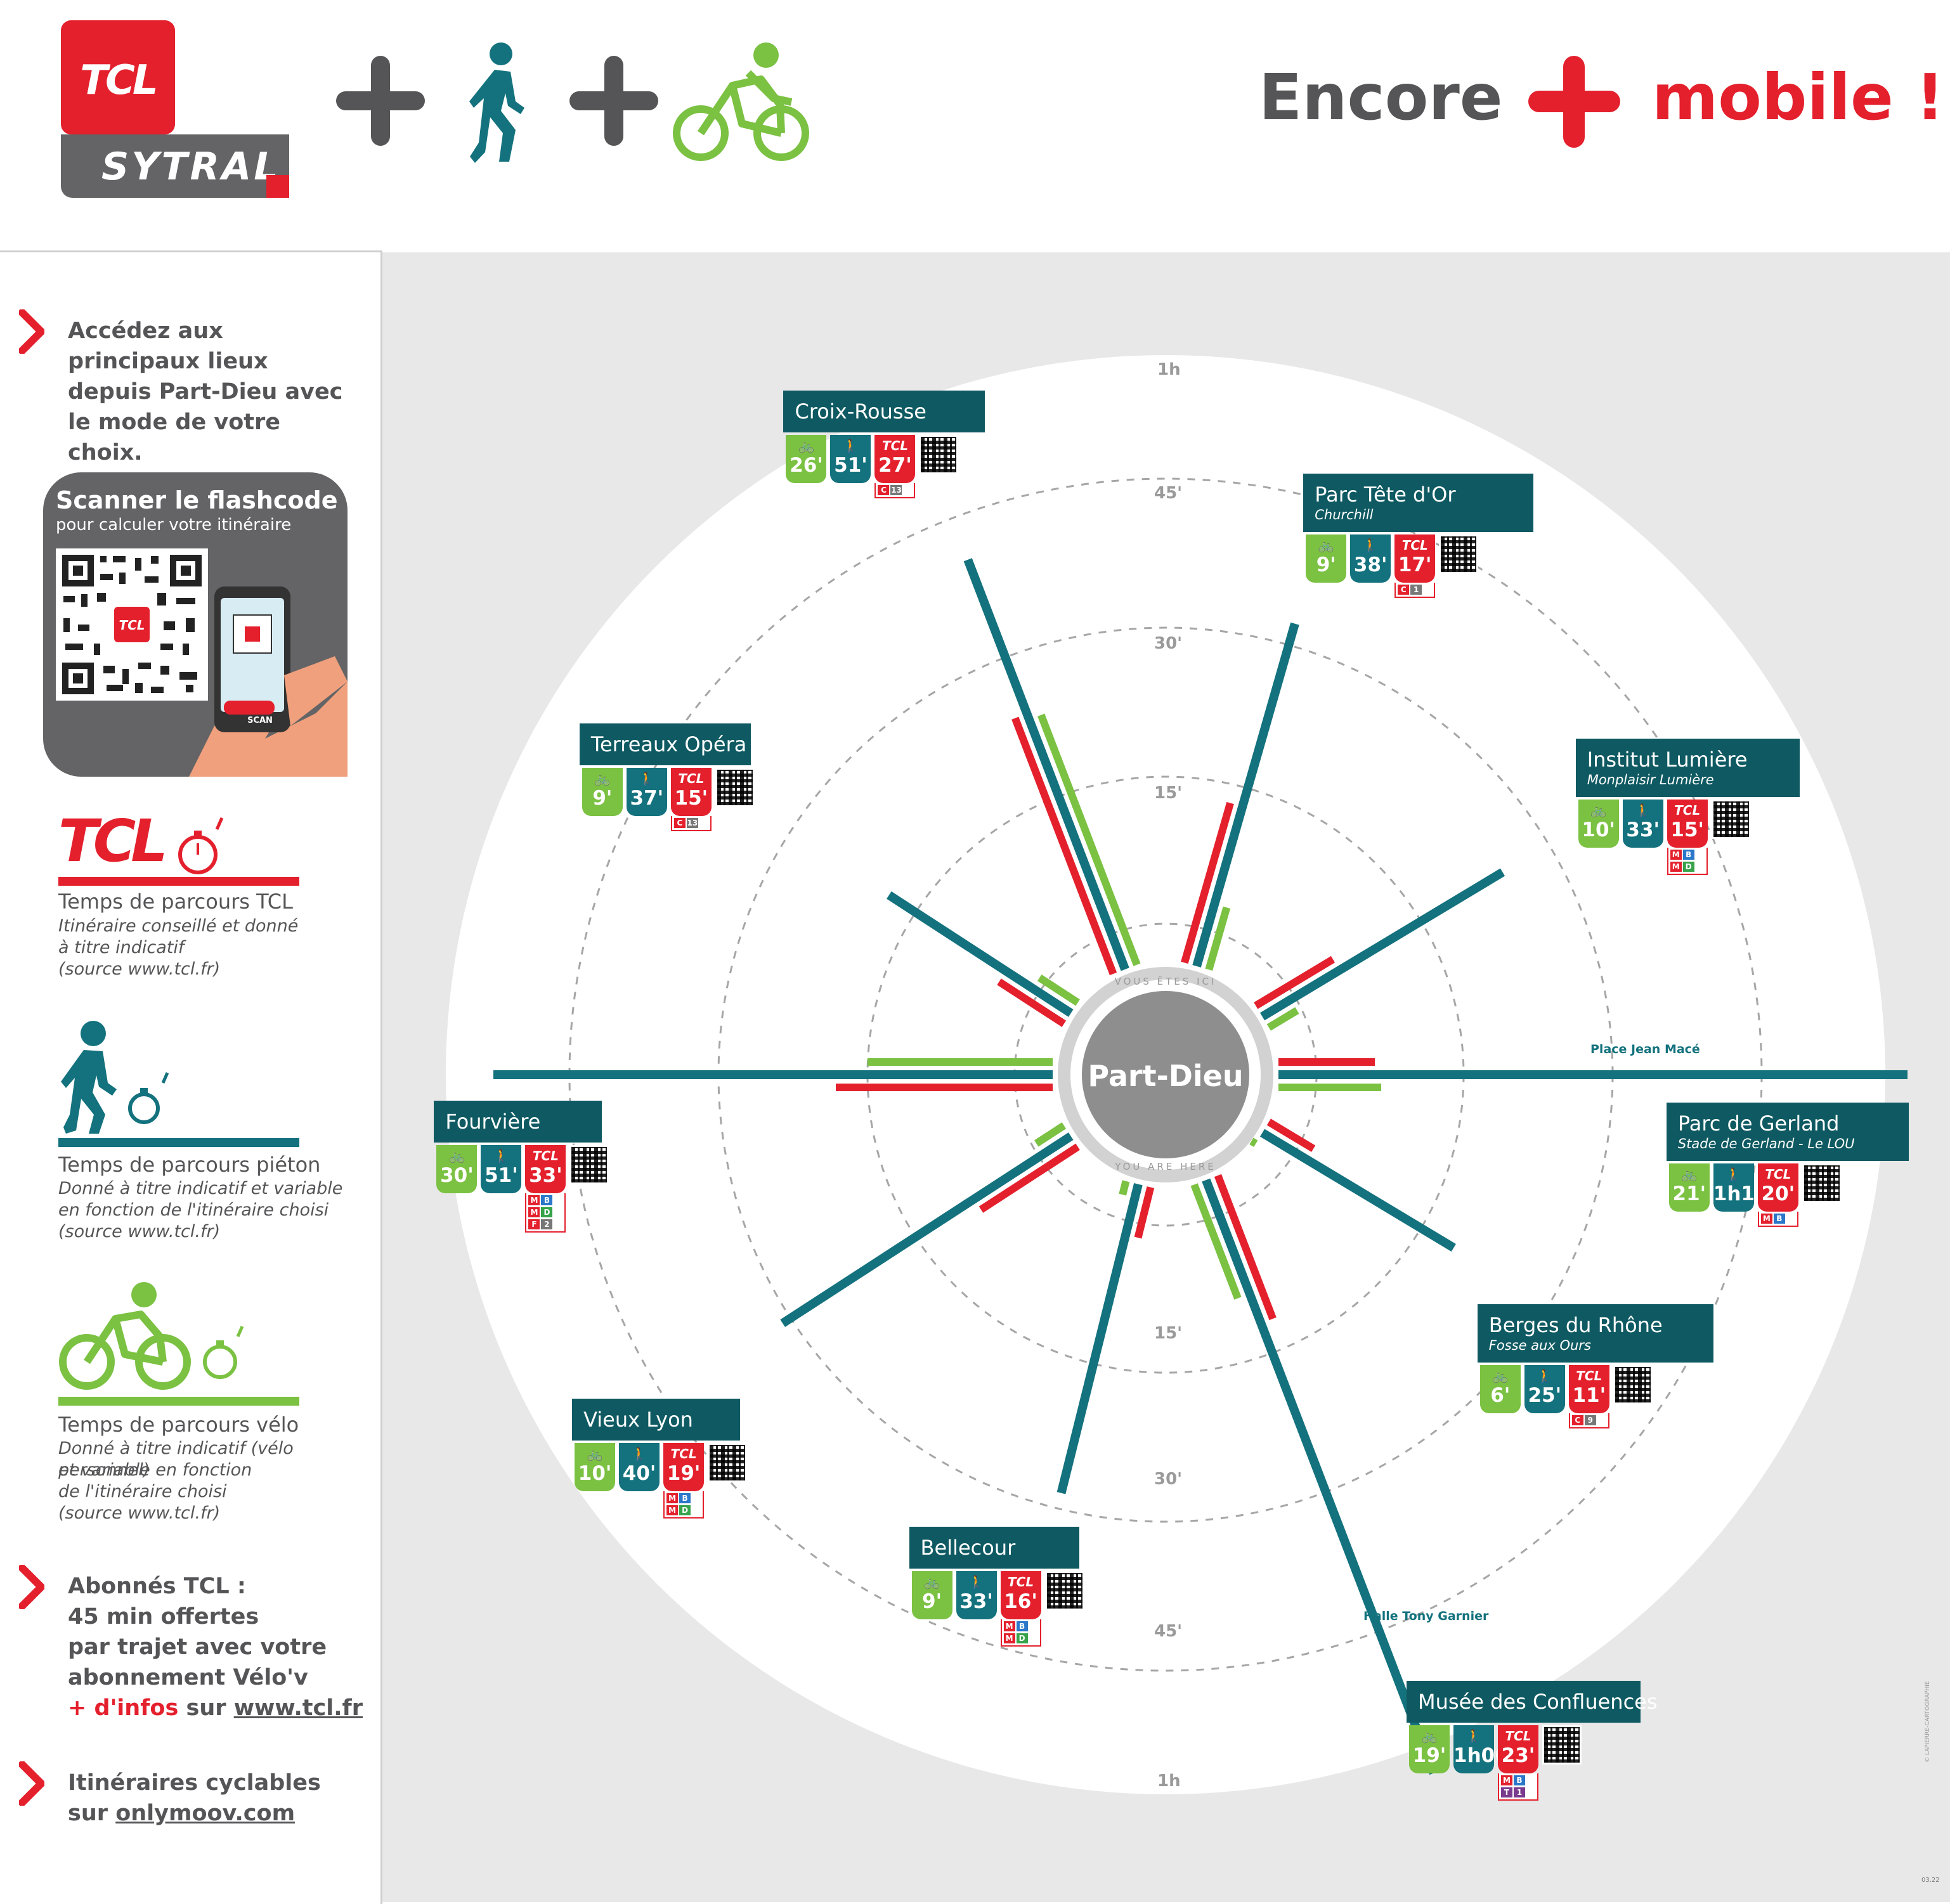 The image size is (1950, 1904). Describe the element at coordinates (298, 1708) in the screenshot. I see `tcl-link: www.tcl.fr` at that location.